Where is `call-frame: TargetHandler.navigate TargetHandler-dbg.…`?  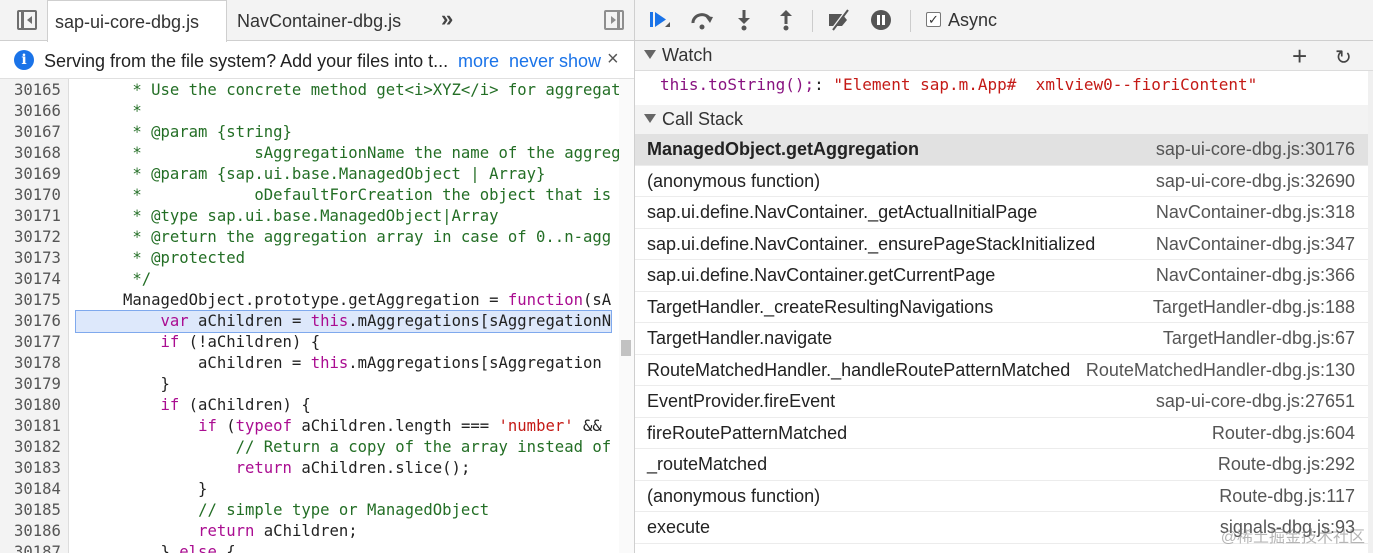
call-frame: TargetHandler.navigate TargetHandler-dbg.… is located at coordinates (1001, 339).